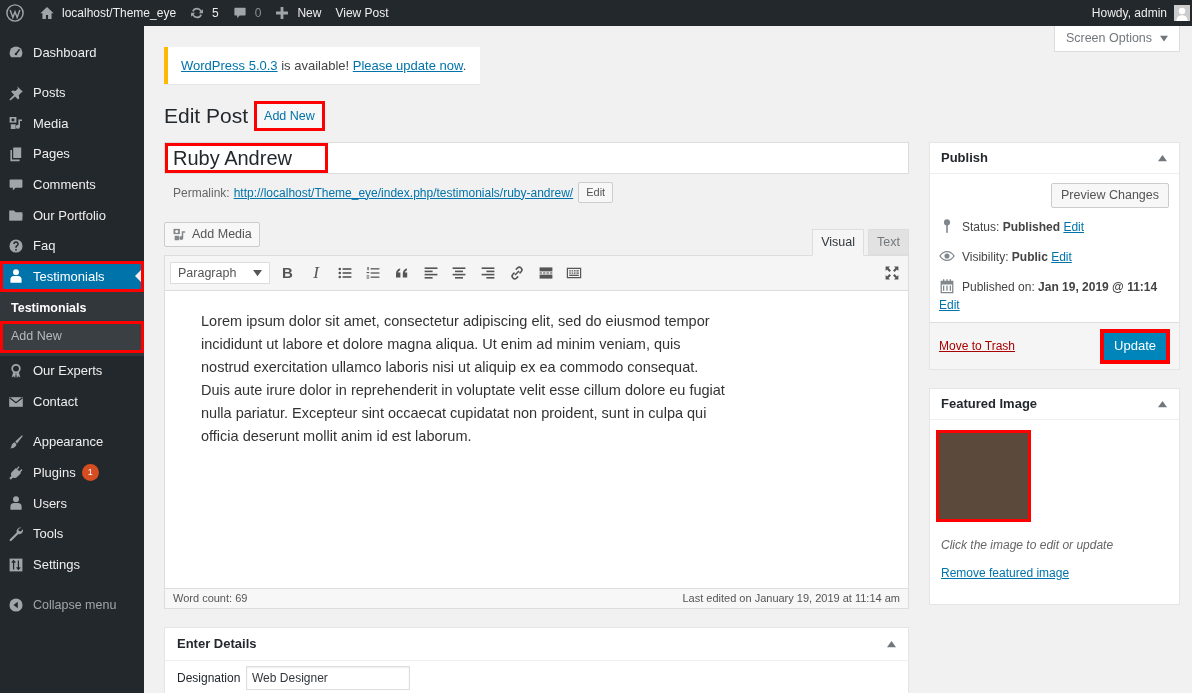  I want to click on update-count: 1, so click(90, 473).